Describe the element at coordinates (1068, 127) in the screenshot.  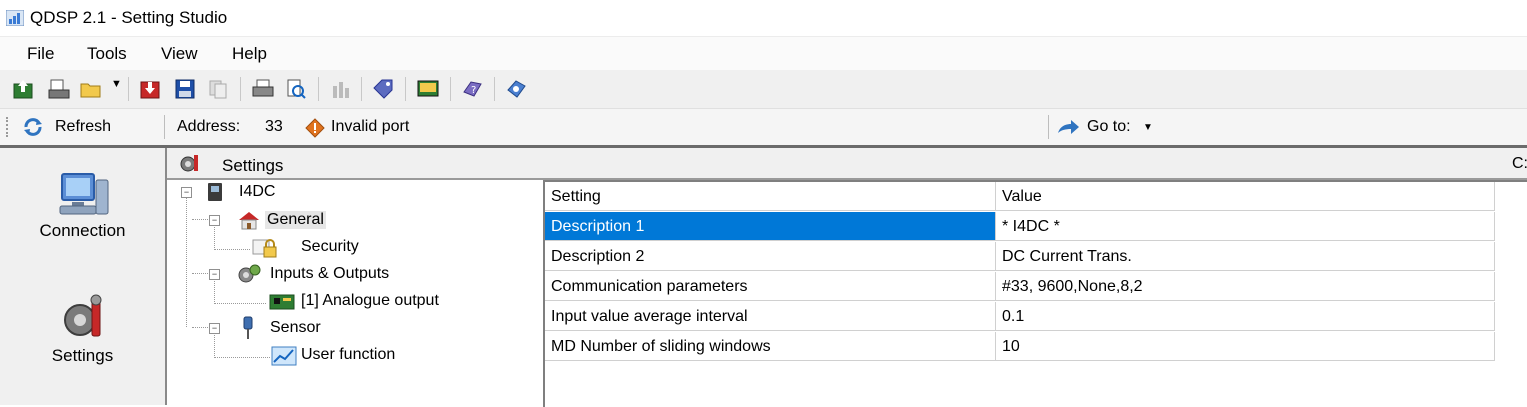
I see `goto-arrow-icon` at that location.